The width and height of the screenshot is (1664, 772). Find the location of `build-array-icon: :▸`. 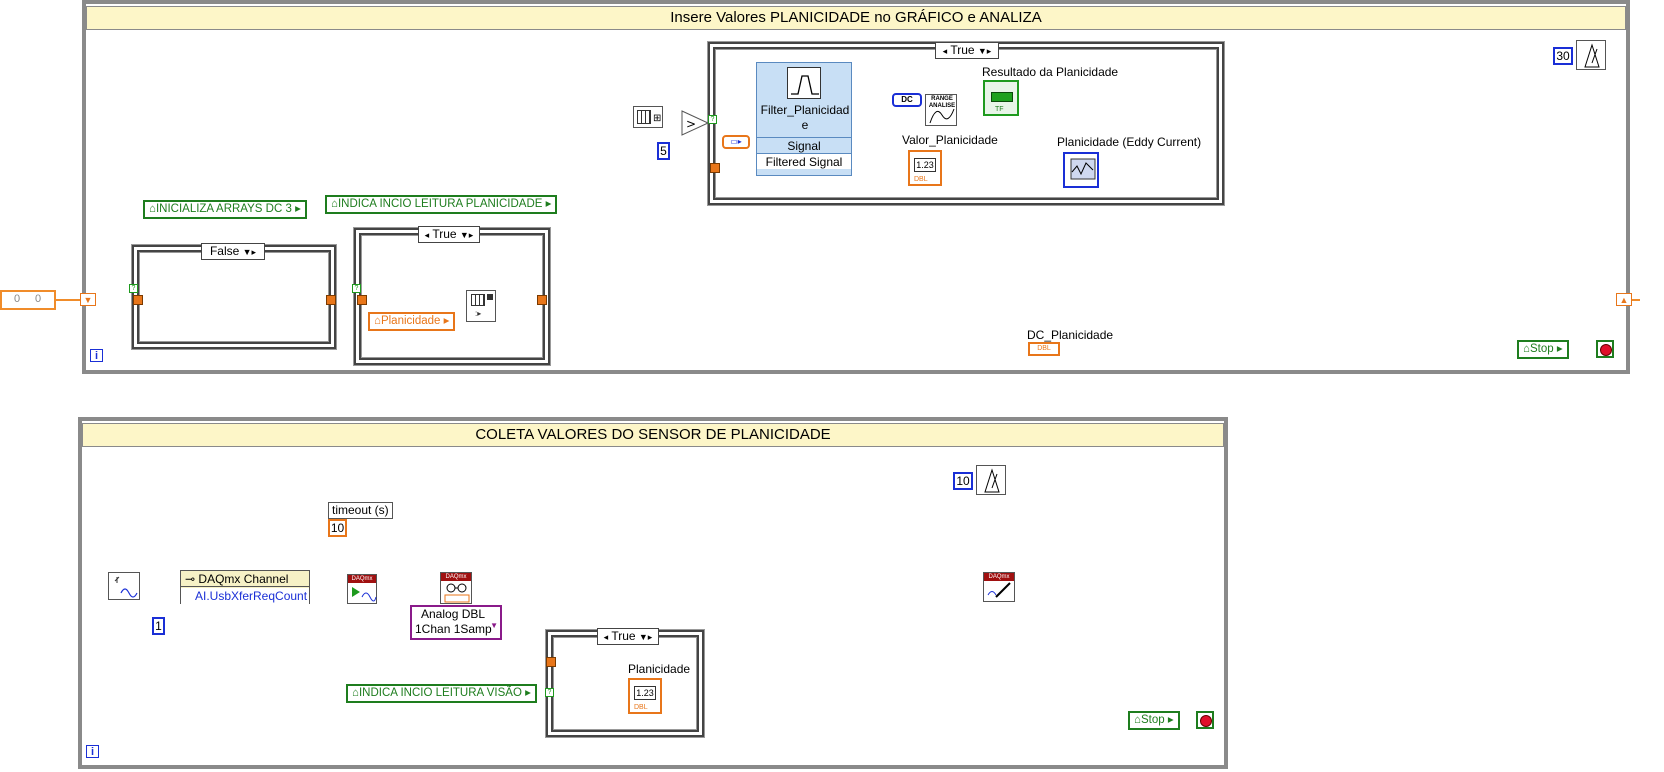

build-array-icon: :▸ is located at coordinates (481, 306).